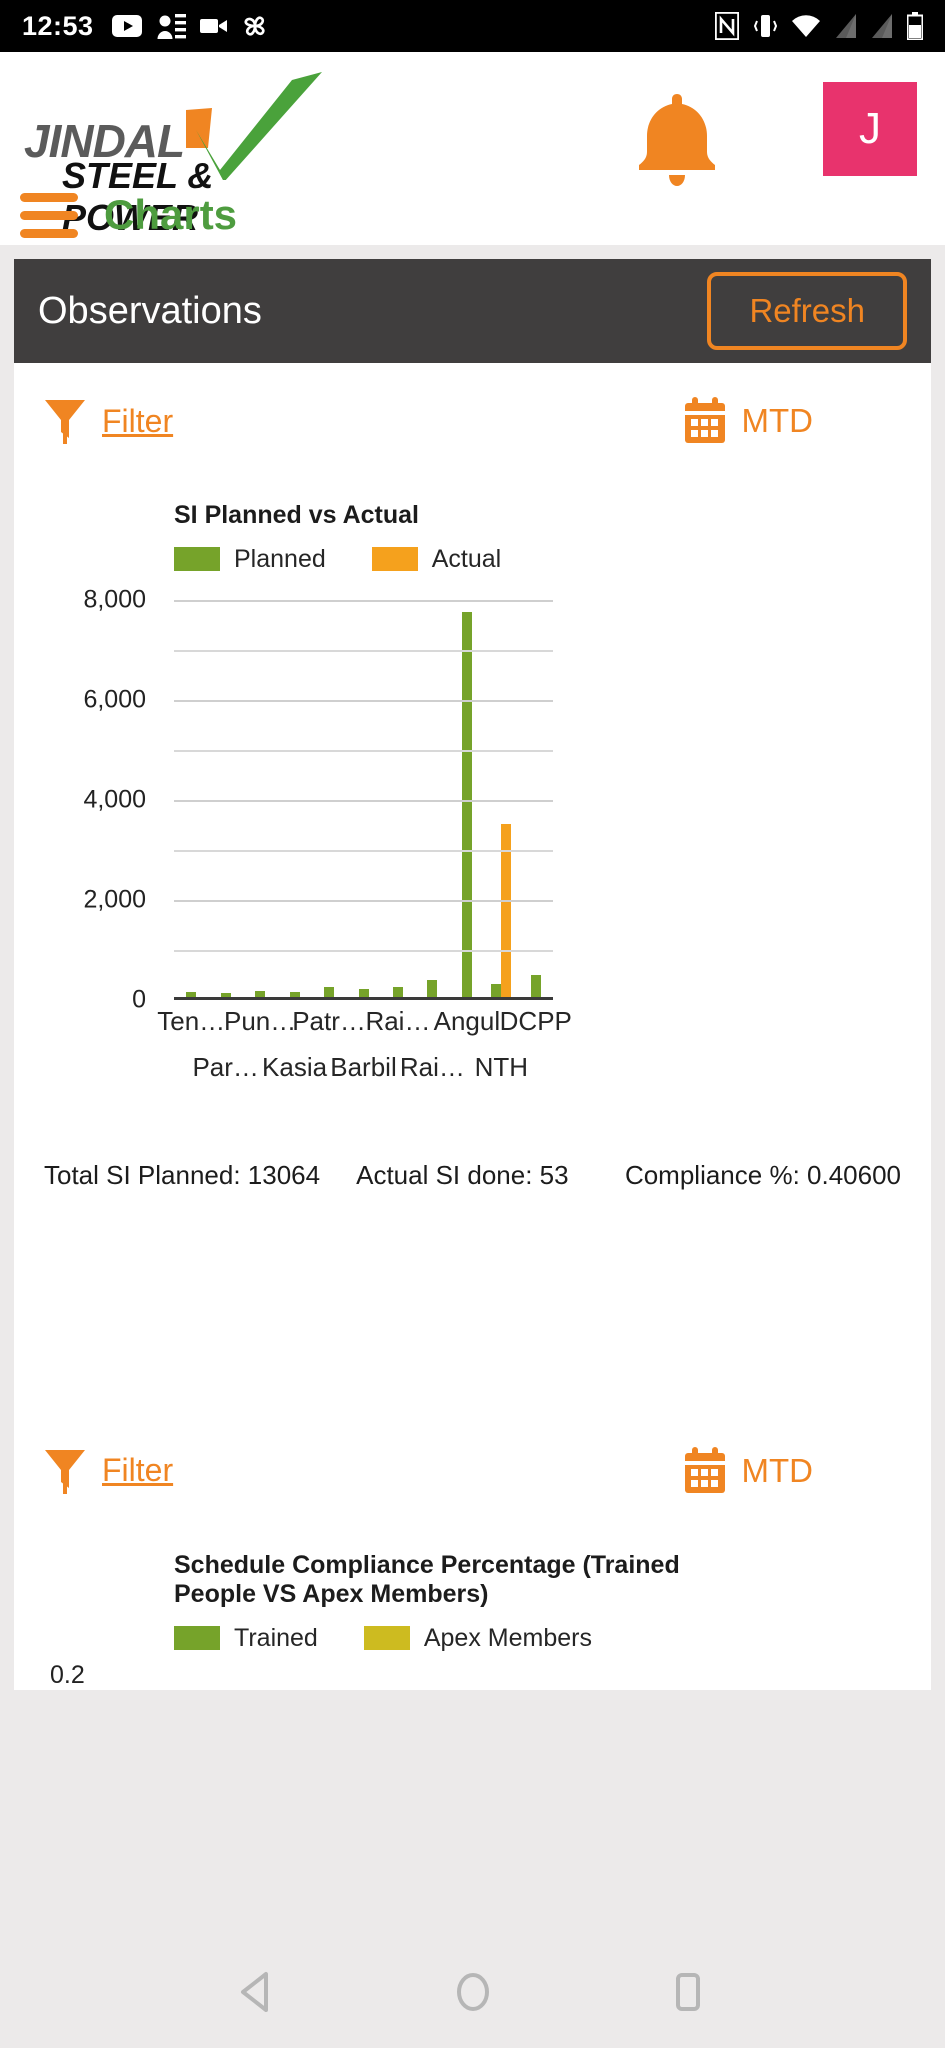  What do you see at coordinates (466, 558) in the screenshot?
I see `legend-label-actual: Actual` at bounding box center [466, 558].